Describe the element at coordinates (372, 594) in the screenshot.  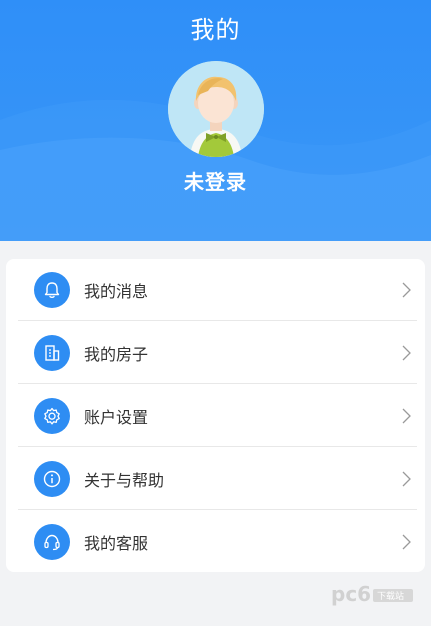
I see `pc6-watermark-logo: pc6 下载站` at that location.